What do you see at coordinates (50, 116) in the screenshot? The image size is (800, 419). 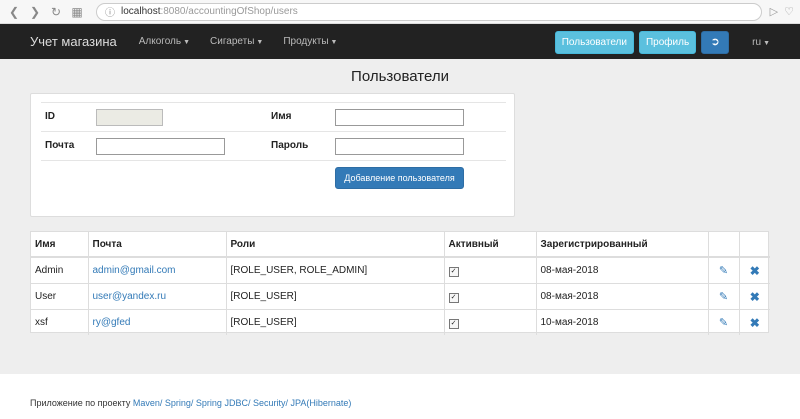 I see `id-label: ID` at bounding box center [50, 116].